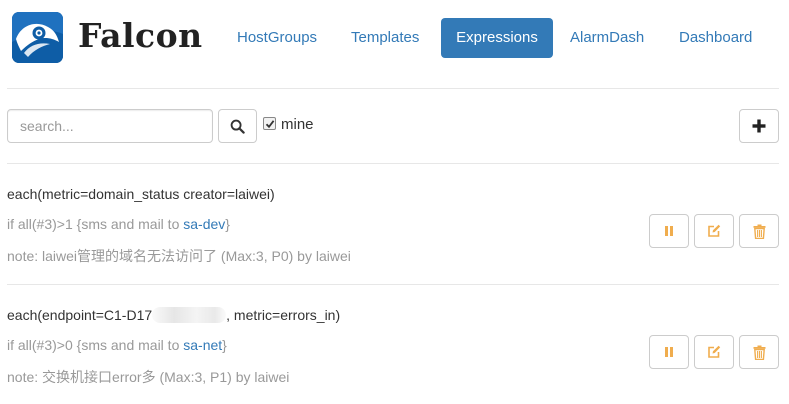  Describe the element at coordinates (277, 38) in the screenshot. I see `nav-hostgroups: HostGroups` at that location.